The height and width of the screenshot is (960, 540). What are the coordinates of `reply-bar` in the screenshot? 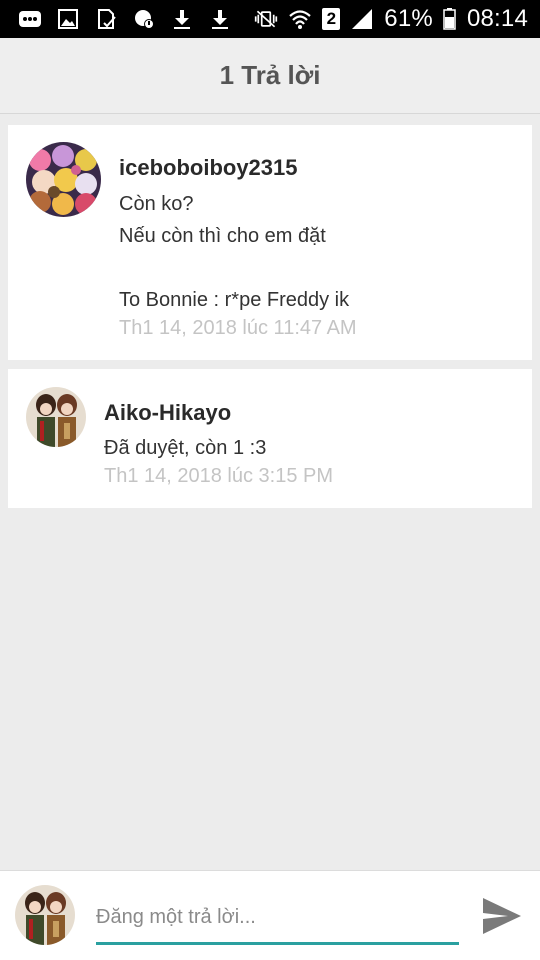 It's located at (270, 915).